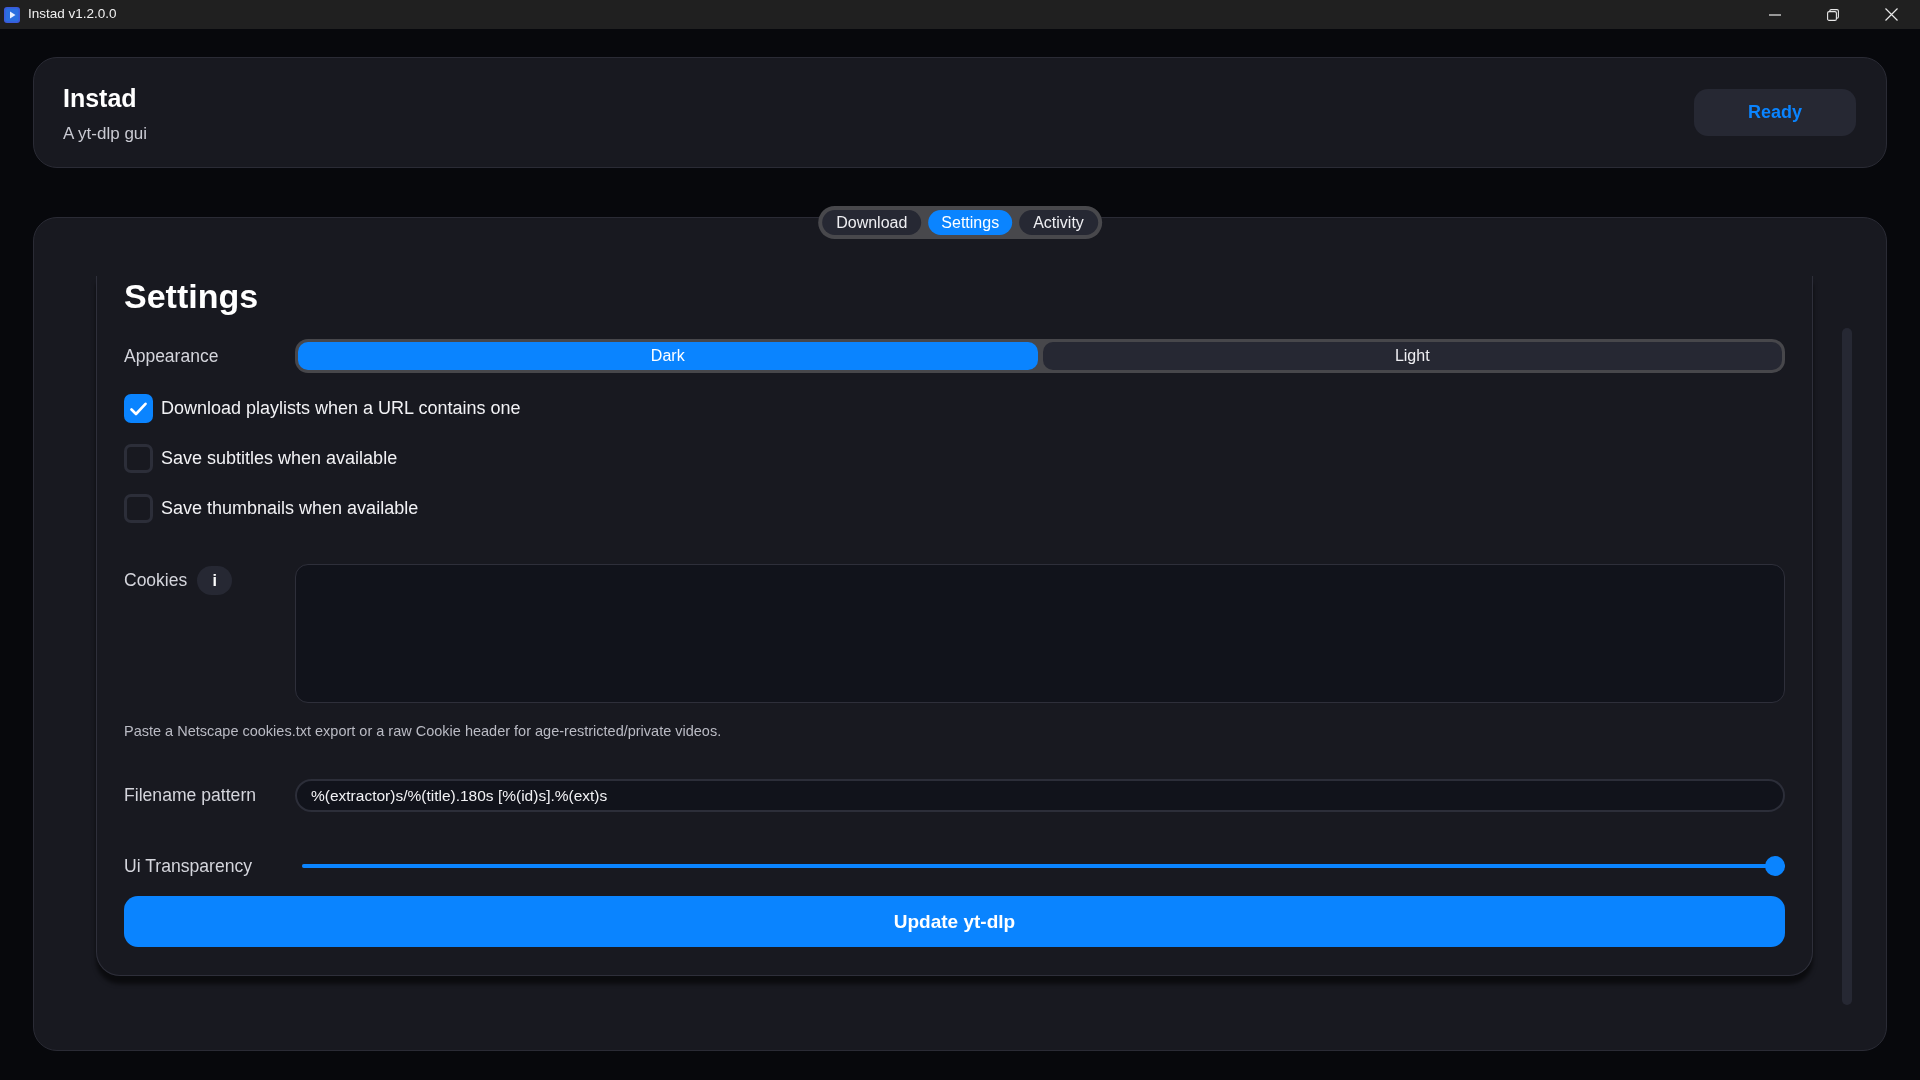 The width and height of the screenshot is (1920, 1080). Describe the element at coordinates (1775, 866) in the screenshot. I see `slider-thumb` at that location.